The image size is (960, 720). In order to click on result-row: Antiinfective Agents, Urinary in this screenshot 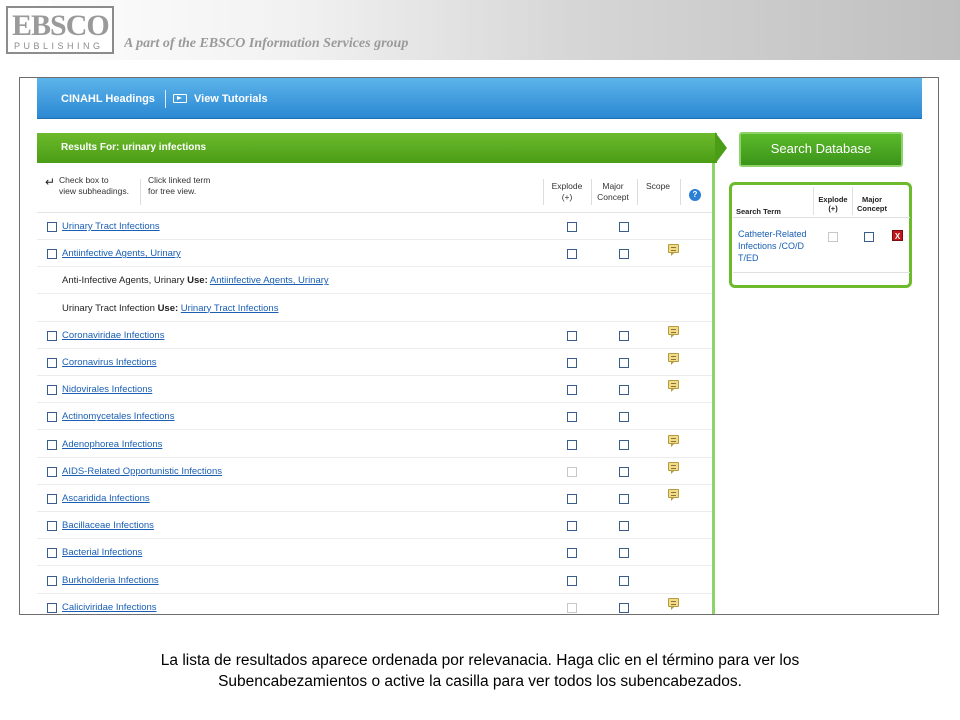, I will do `click(374, 254)`.